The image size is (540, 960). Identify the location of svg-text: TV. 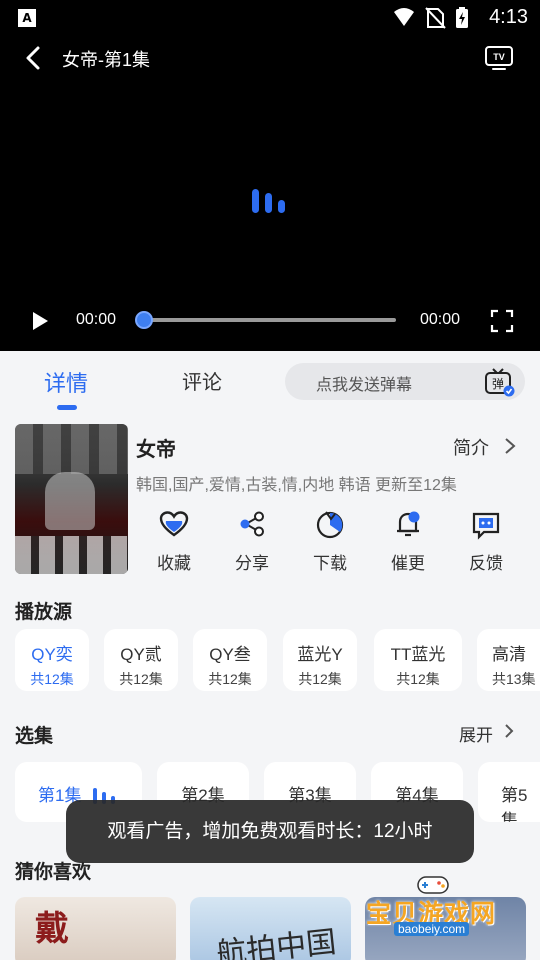
(499, 57).